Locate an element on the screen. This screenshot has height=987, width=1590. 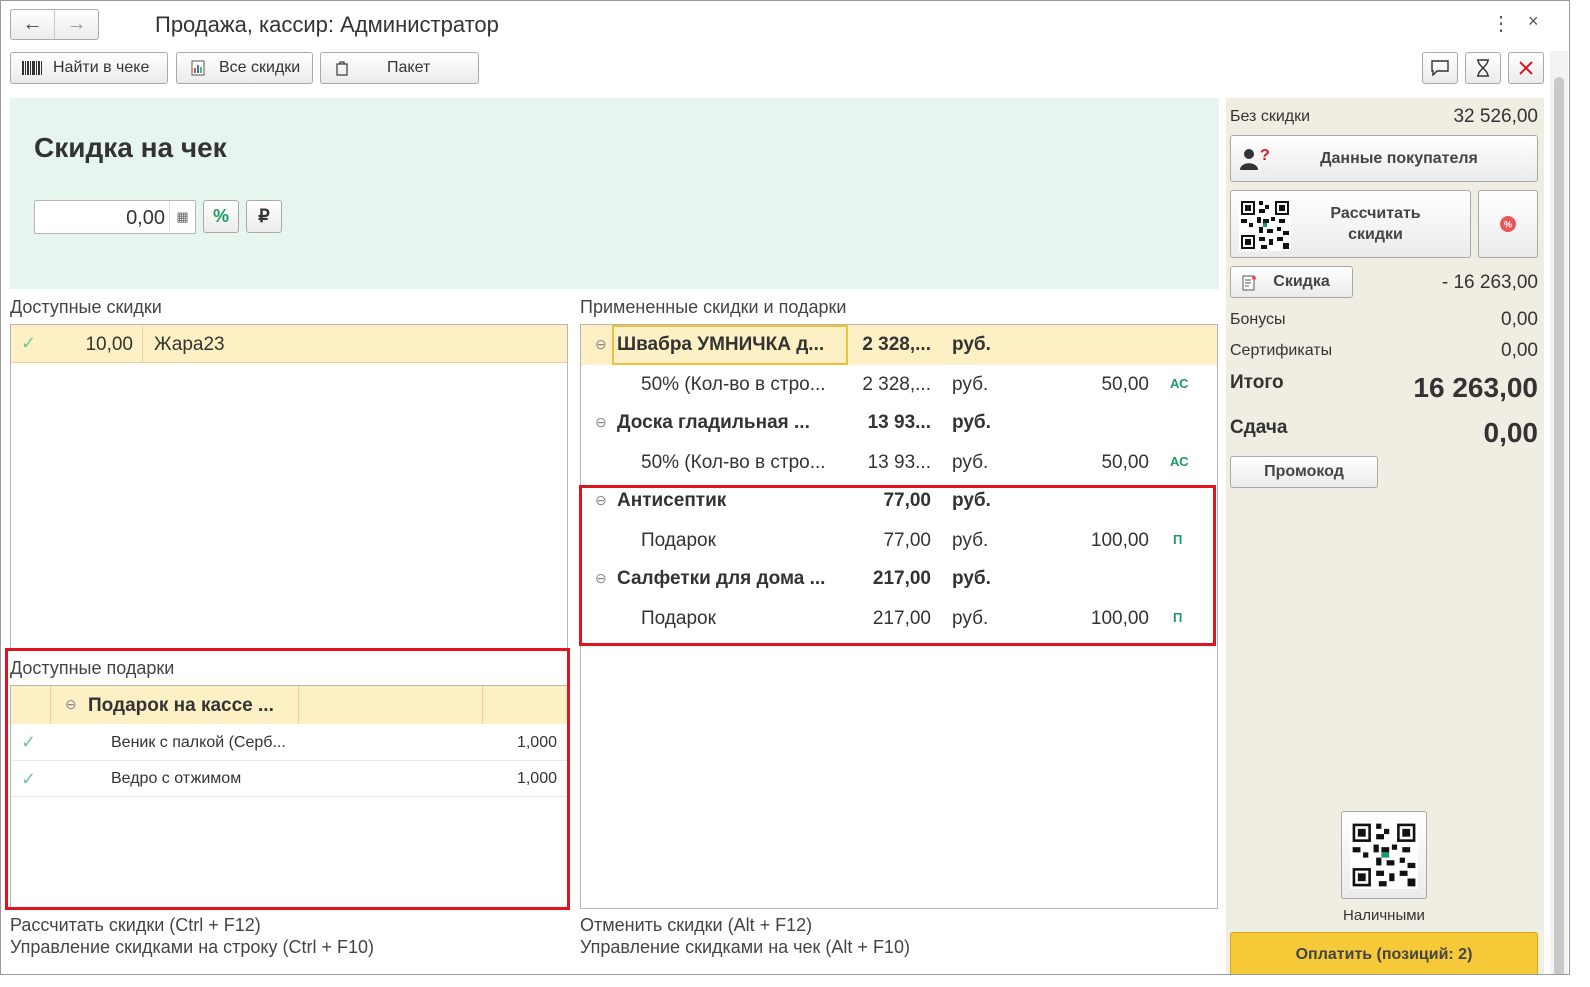
applied-group-row: ⊖ Швабра УМНИЧКА д... 2 328,... руб. is located at coordinates (899, 344).